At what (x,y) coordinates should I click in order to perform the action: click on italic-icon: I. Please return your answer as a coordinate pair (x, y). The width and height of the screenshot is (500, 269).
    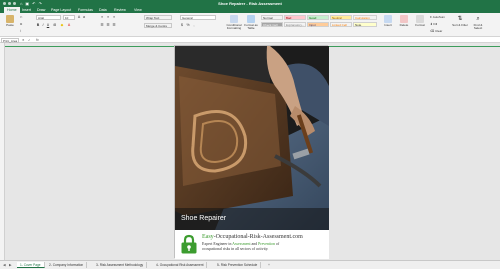
    Looking at the image, I should click on (43, 25).